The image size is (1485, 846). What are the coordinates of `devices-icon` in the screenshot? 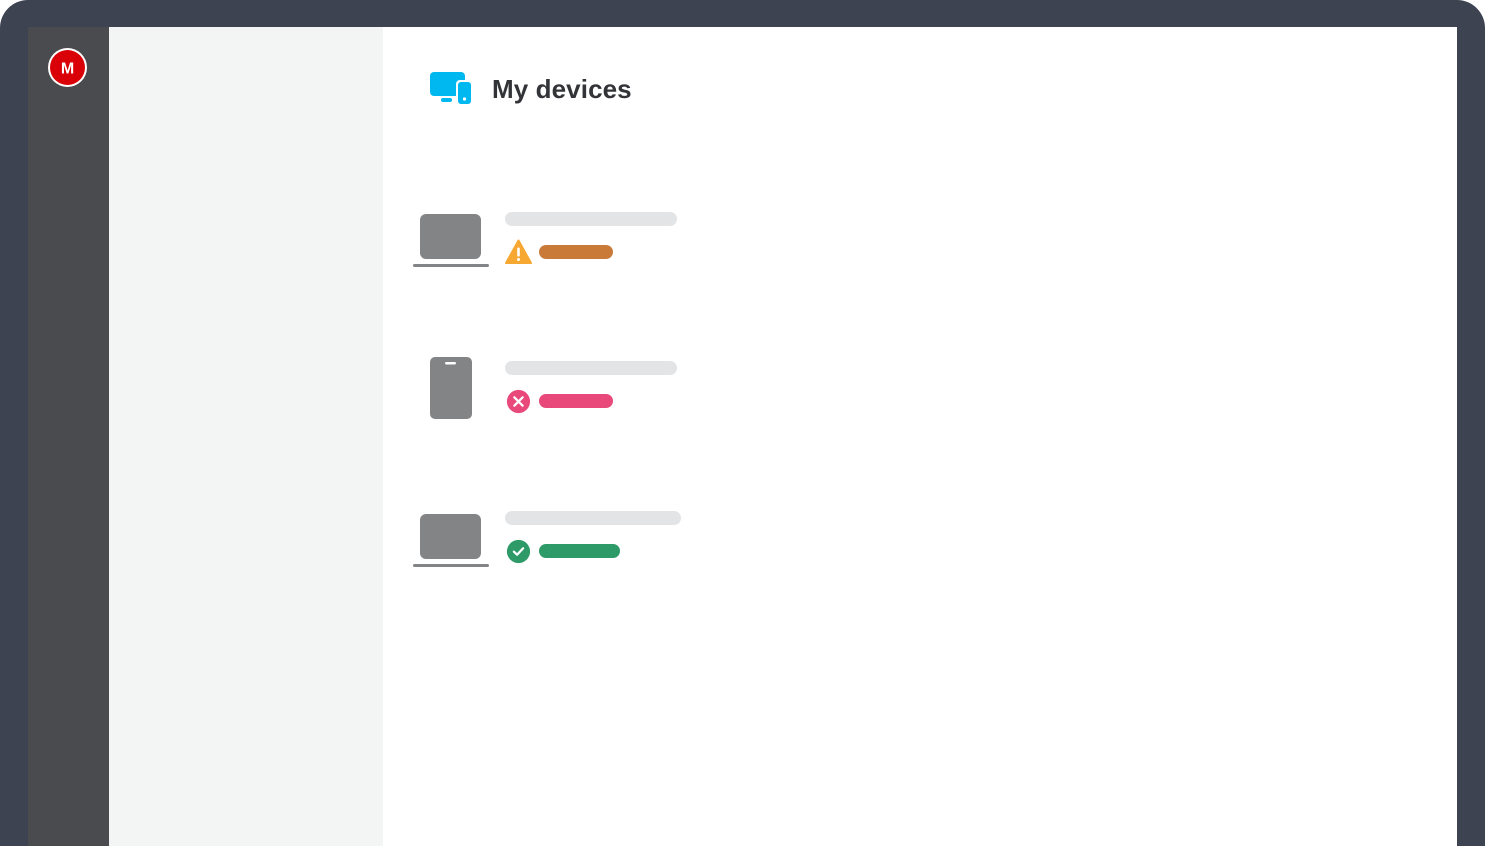 It's located at (451, 89).